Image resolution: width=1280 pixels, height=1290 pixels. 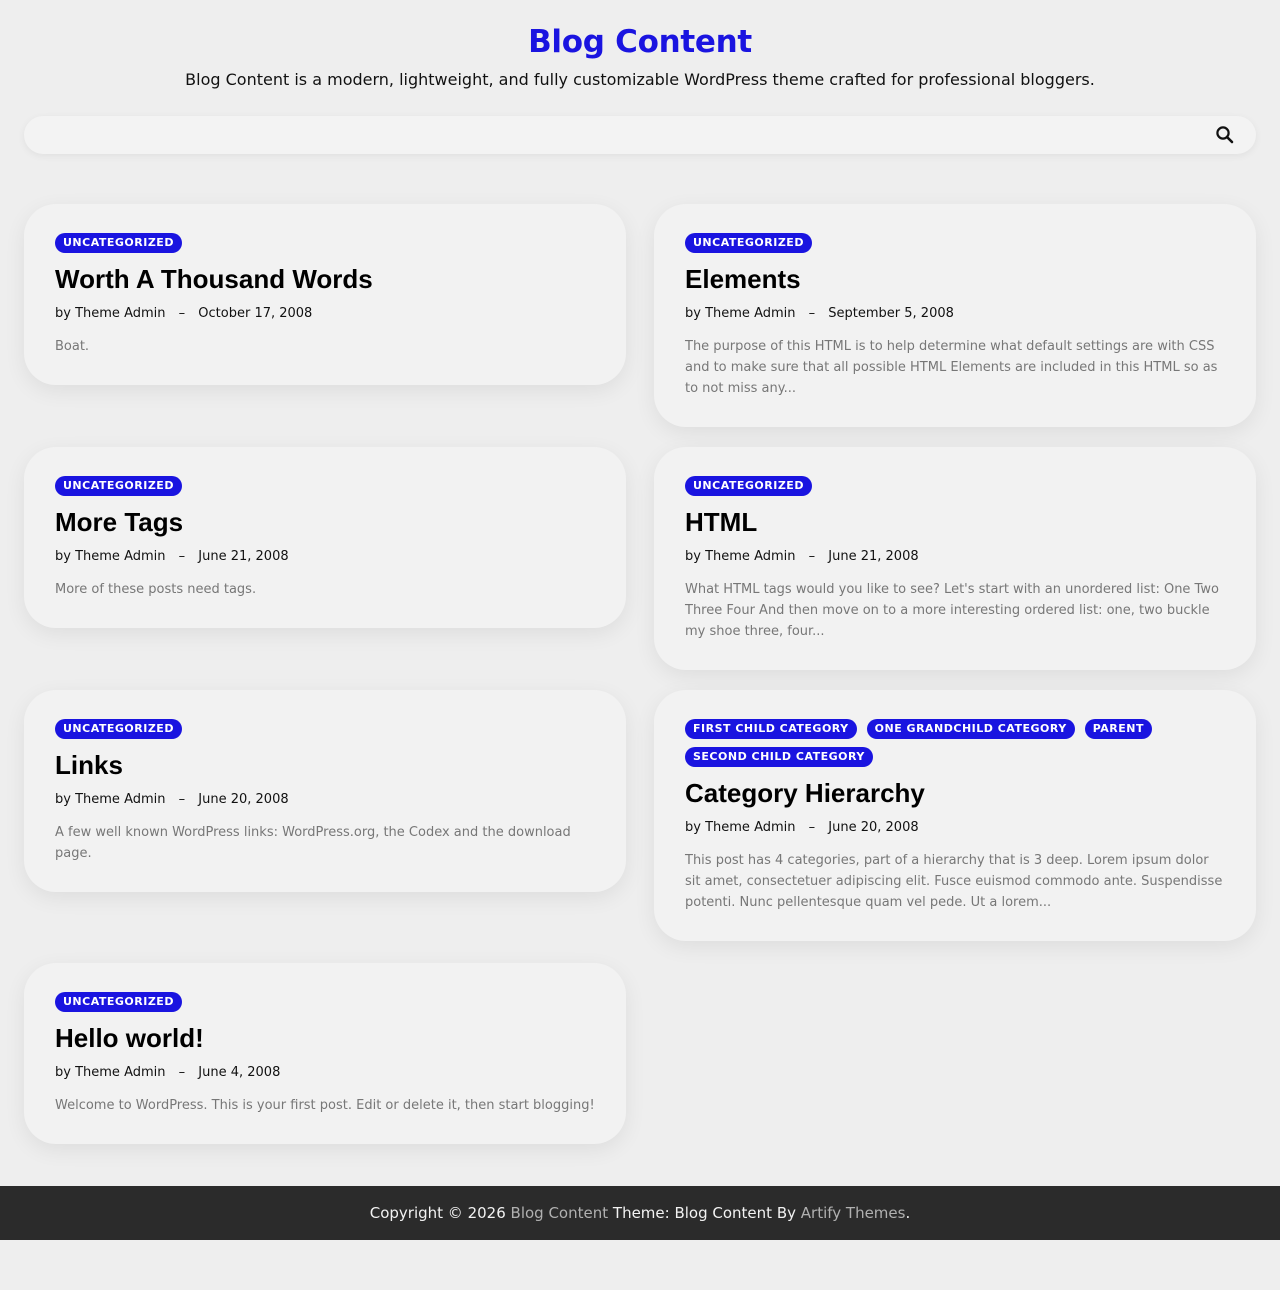 What do you see at coordinates (325, 1073) in the screenshot?
I see `post-meta: by Theme Admin – June 4, 2008` at bounding box center [325, 1073].